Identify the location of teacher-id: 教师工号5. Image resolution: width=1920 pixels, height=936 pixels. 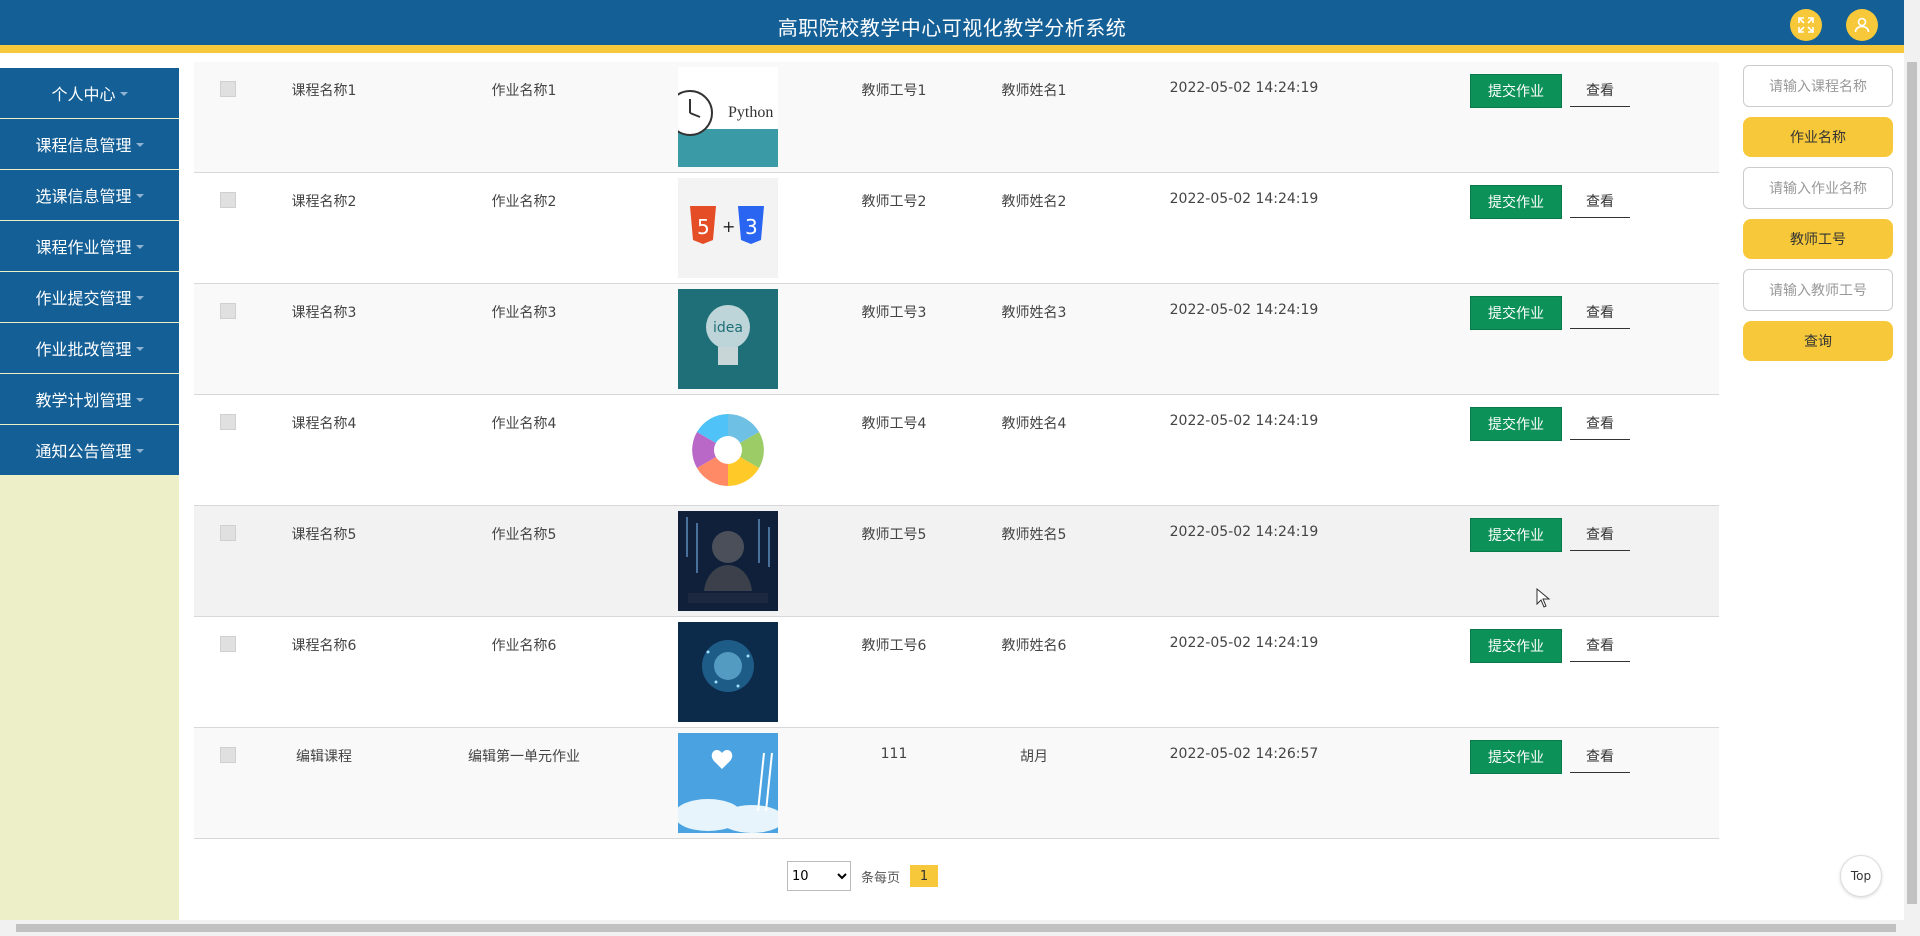
(894, 535).